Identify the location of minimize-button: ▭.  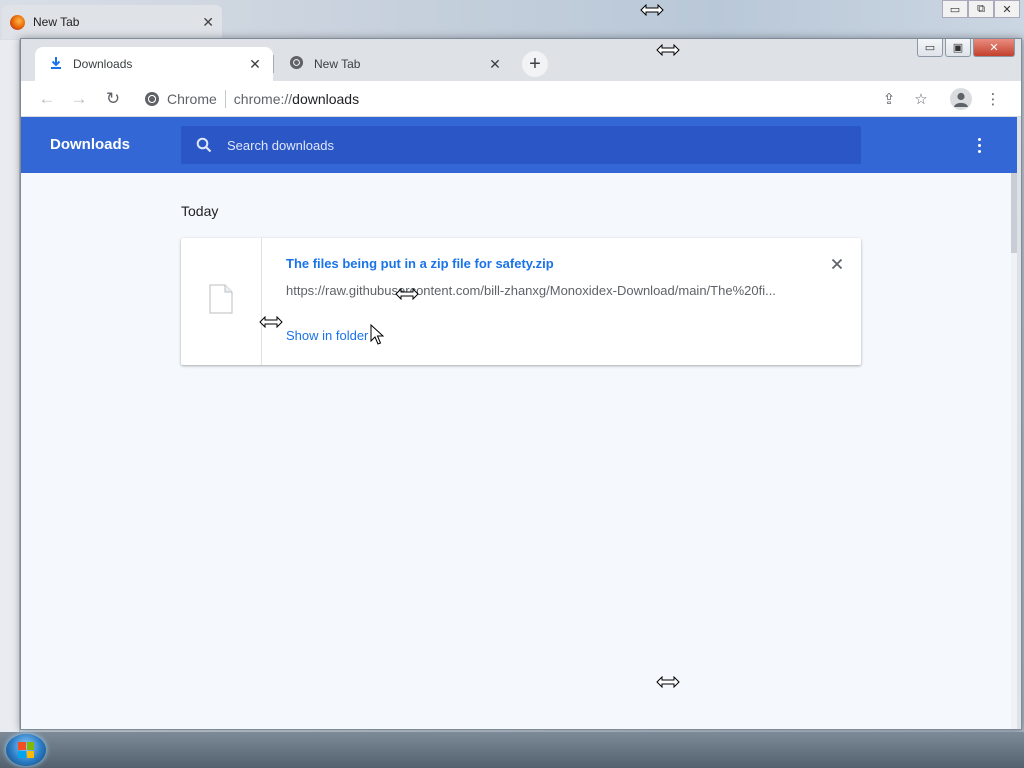
(930, 48).